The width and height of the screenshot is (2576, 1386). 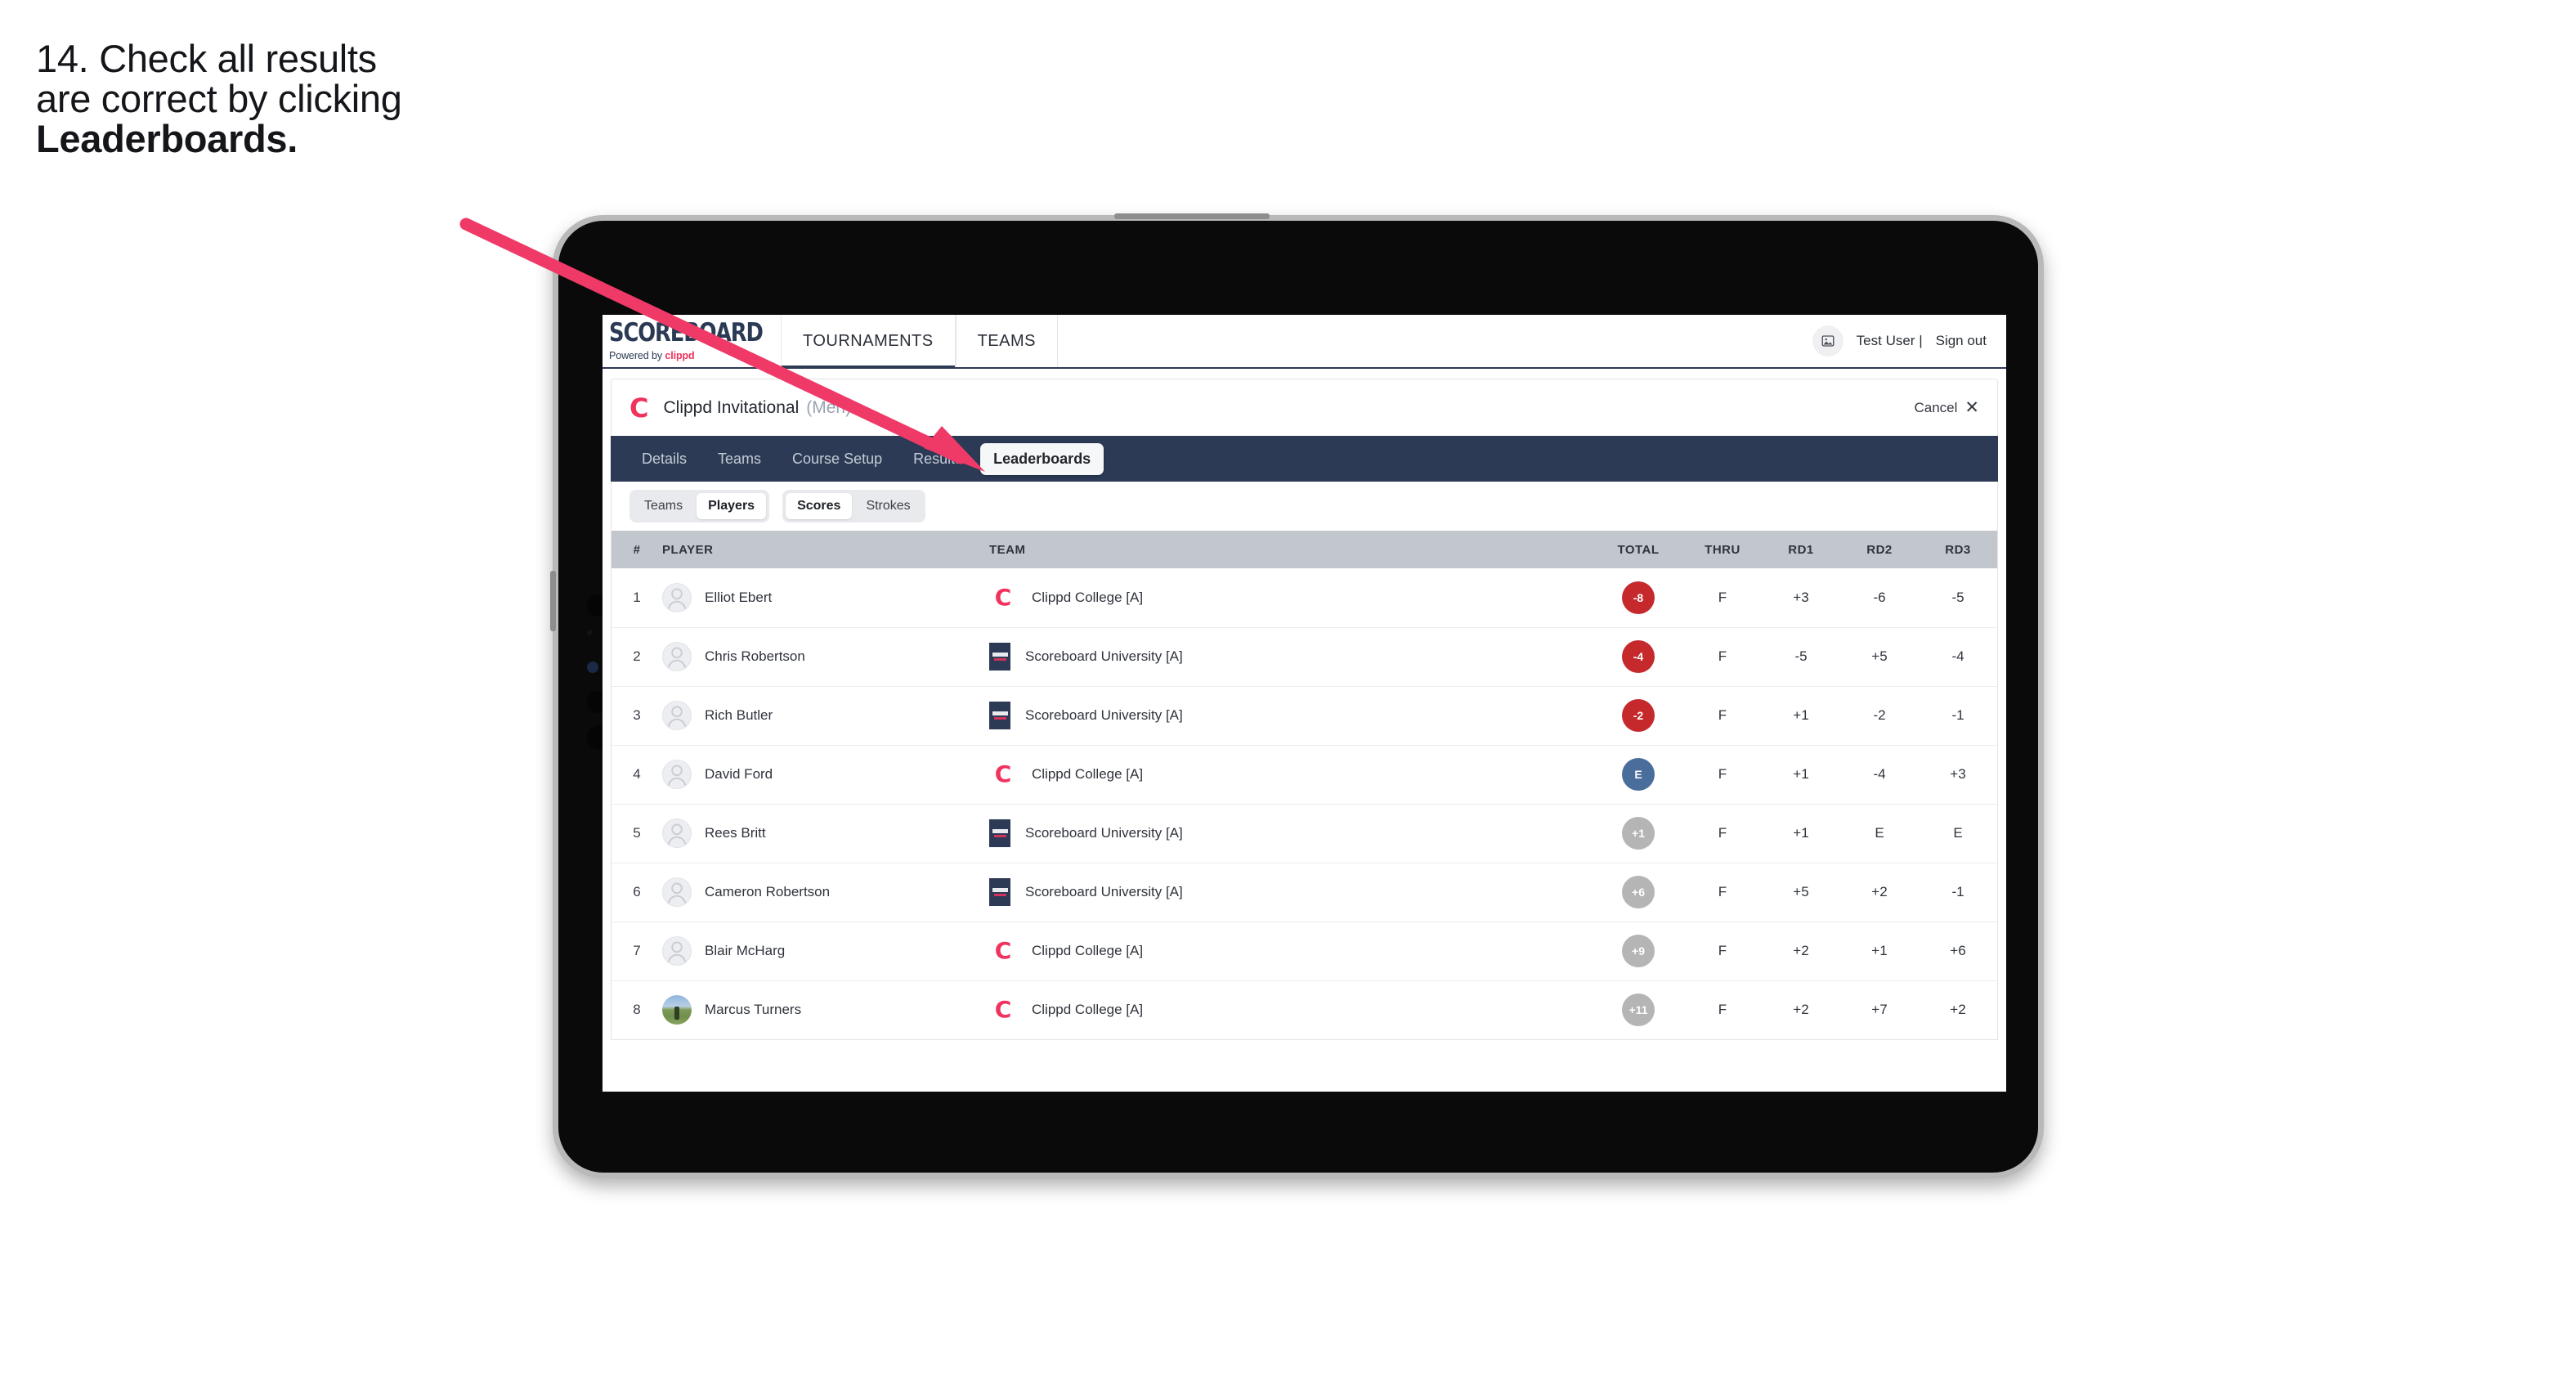 What do you see at coordinates (825, 774) in the screenshot?
I see `player-cell: David Ford` at bounding box center [825, 774].